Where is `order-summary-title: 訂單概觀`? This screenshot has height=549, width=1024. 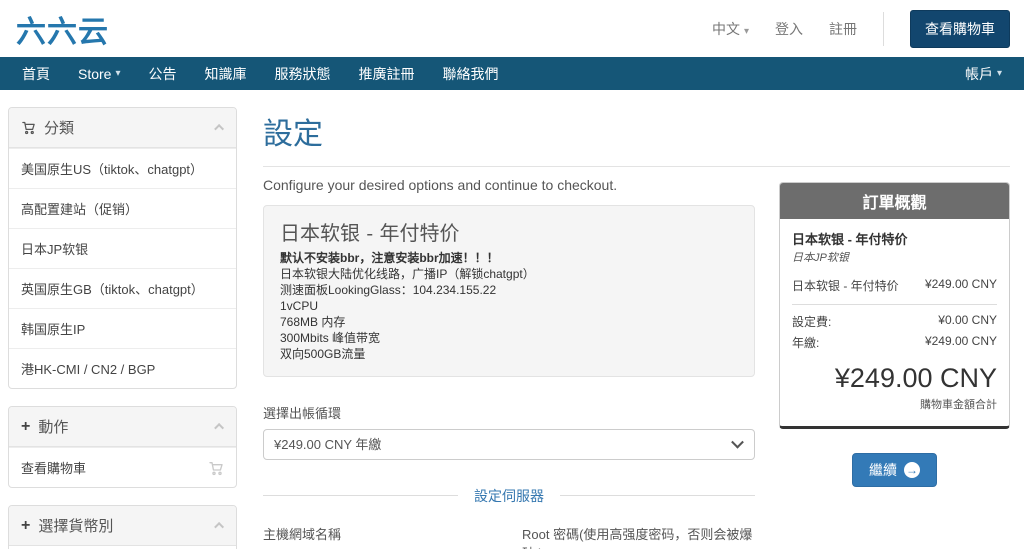 order-summary-title: 訂單概觀 is located at coordinates (894, 201).